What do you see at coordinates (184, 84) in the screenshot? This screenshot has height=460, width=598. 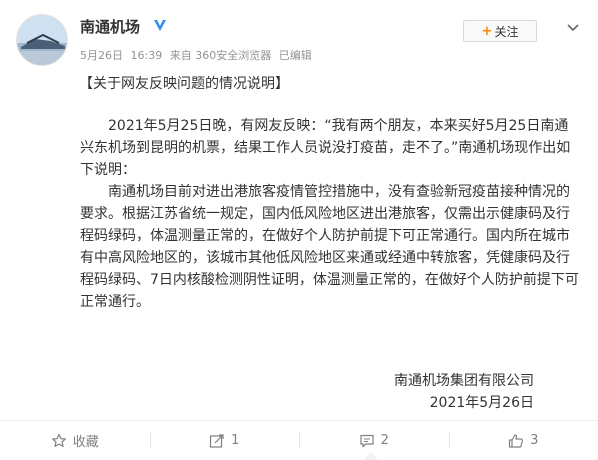 I see `post-headline: 【关于网友反映问题的情况说明】` at bounding box center [184, 84].